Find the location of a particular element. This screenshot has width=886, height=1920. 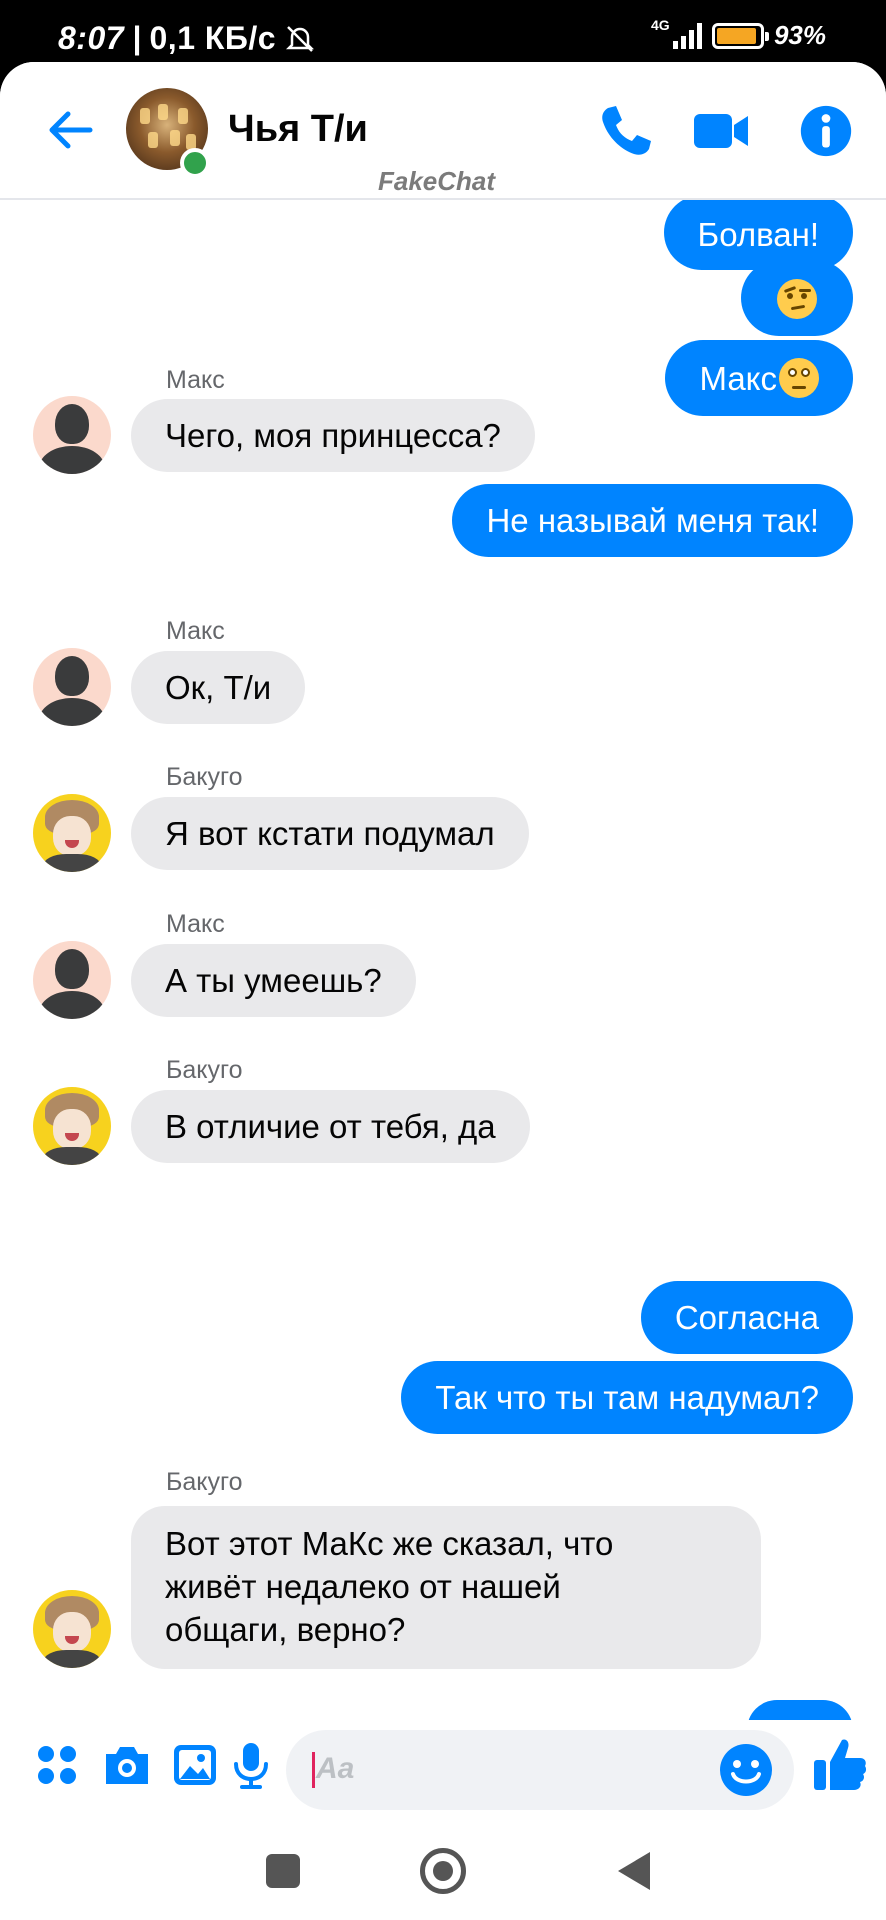

message-bubble-outgoing: Согласна is located at coordinates (746, 1317).